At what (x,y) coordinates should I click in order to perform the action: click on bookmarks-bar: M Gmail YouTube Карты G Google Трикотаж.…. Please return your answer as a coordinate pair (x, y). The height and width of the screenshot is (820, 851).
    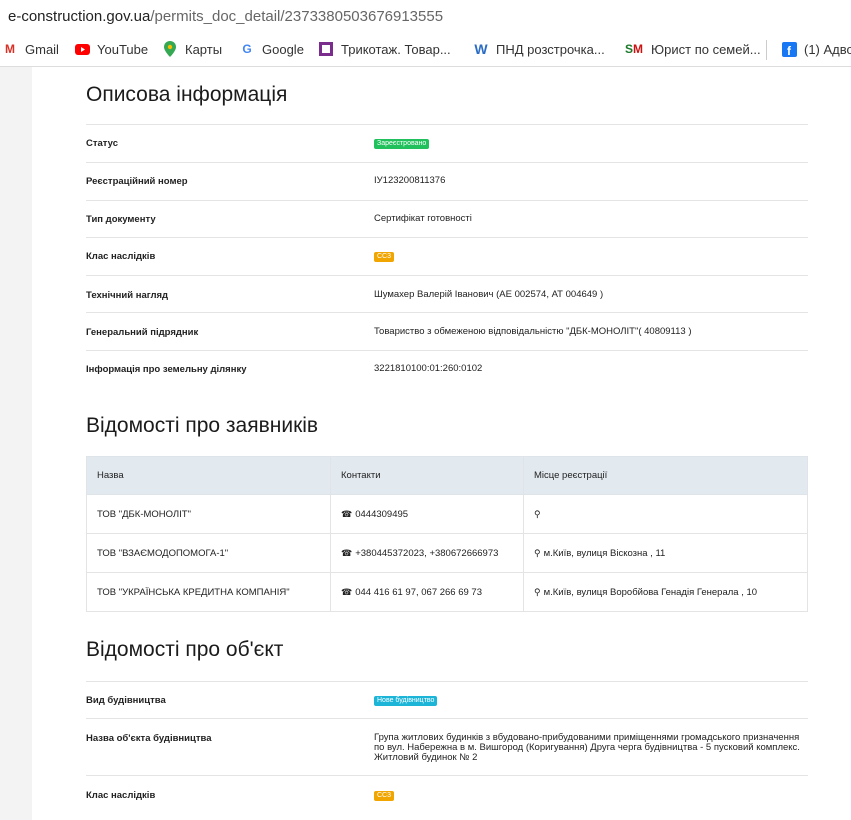
    Looking at the image, I should click on (425, 50).